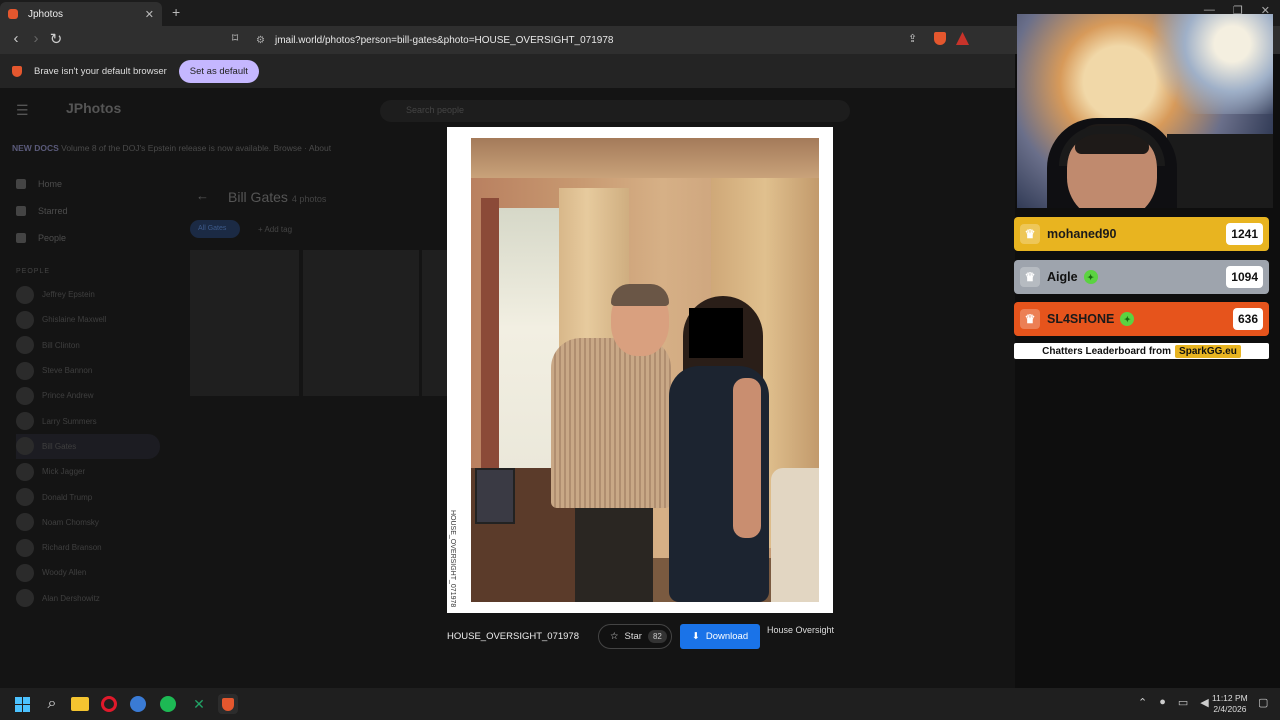 The height and width of the screenshot is (720, 1280). I want to click on download-button: ⬇ Download, so click(720, 636).